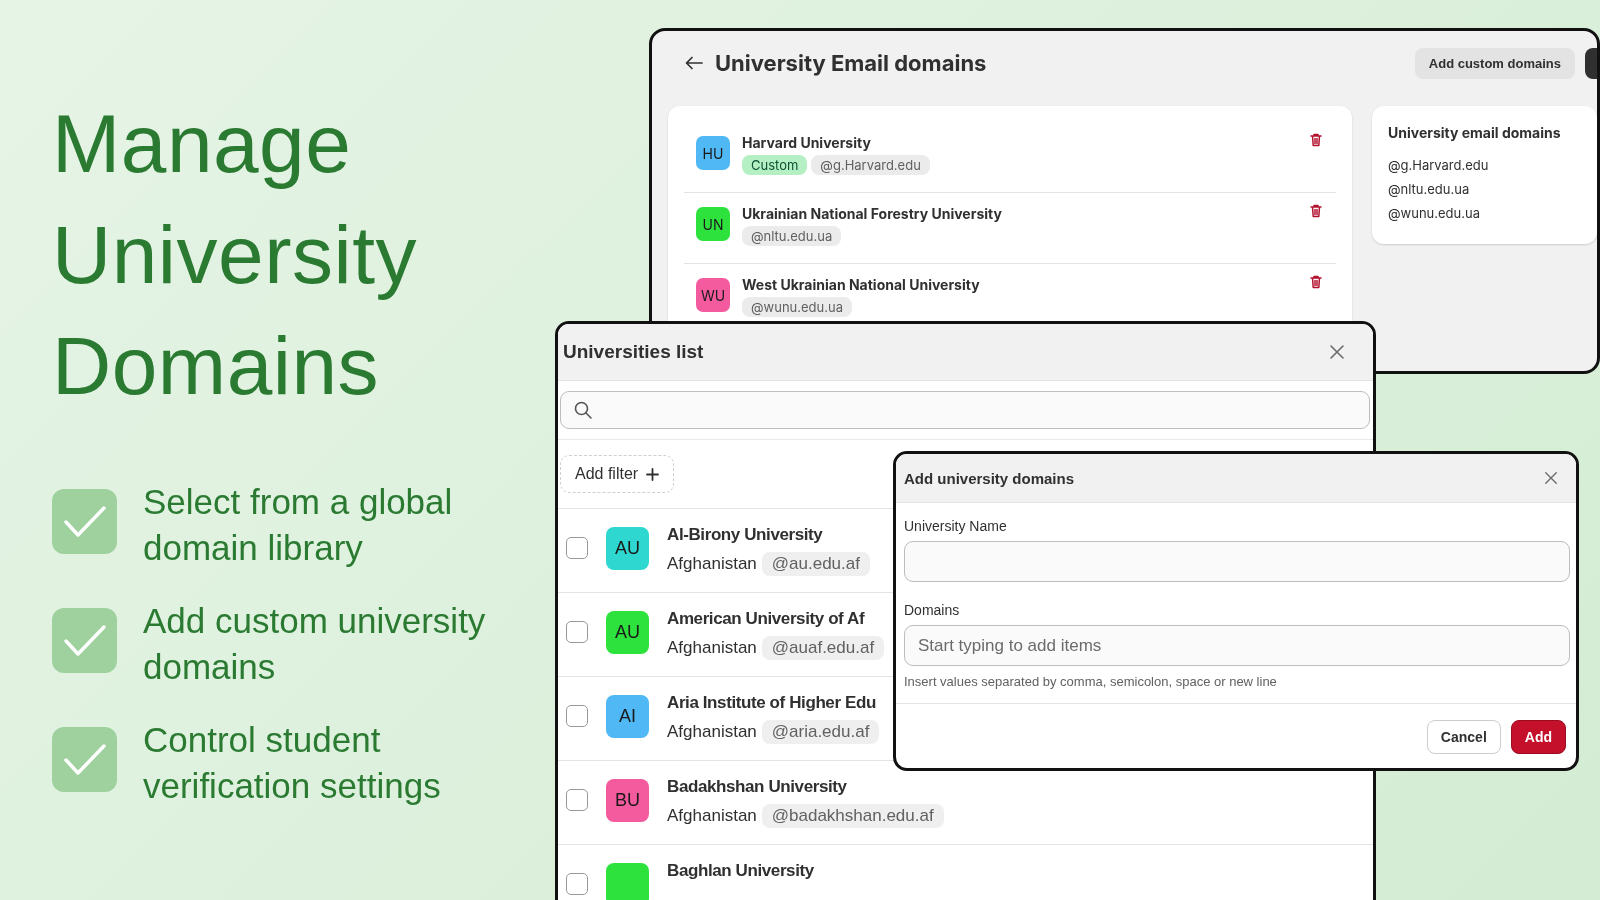 This screenshot has height=900, width=1600. Describe the element at coordinates (1591, 63) in the screenshot. I see `dark-button` at that location.